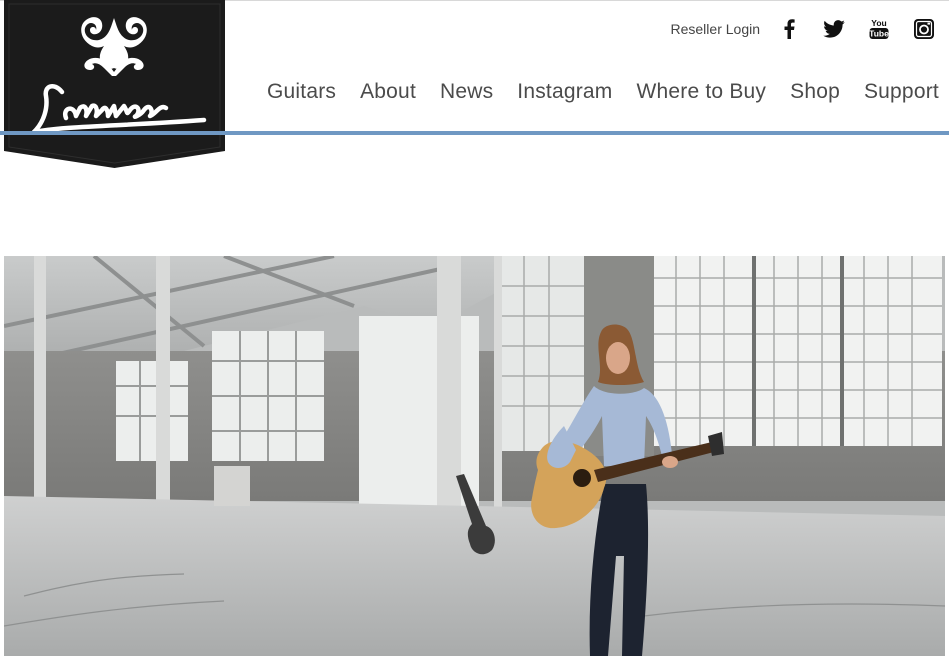 The width and height of the screenshot is (949, 659). Describe the element at coordinates (815, 92) in the screenshot. I see `nav-item-shop: Shop` at that location.